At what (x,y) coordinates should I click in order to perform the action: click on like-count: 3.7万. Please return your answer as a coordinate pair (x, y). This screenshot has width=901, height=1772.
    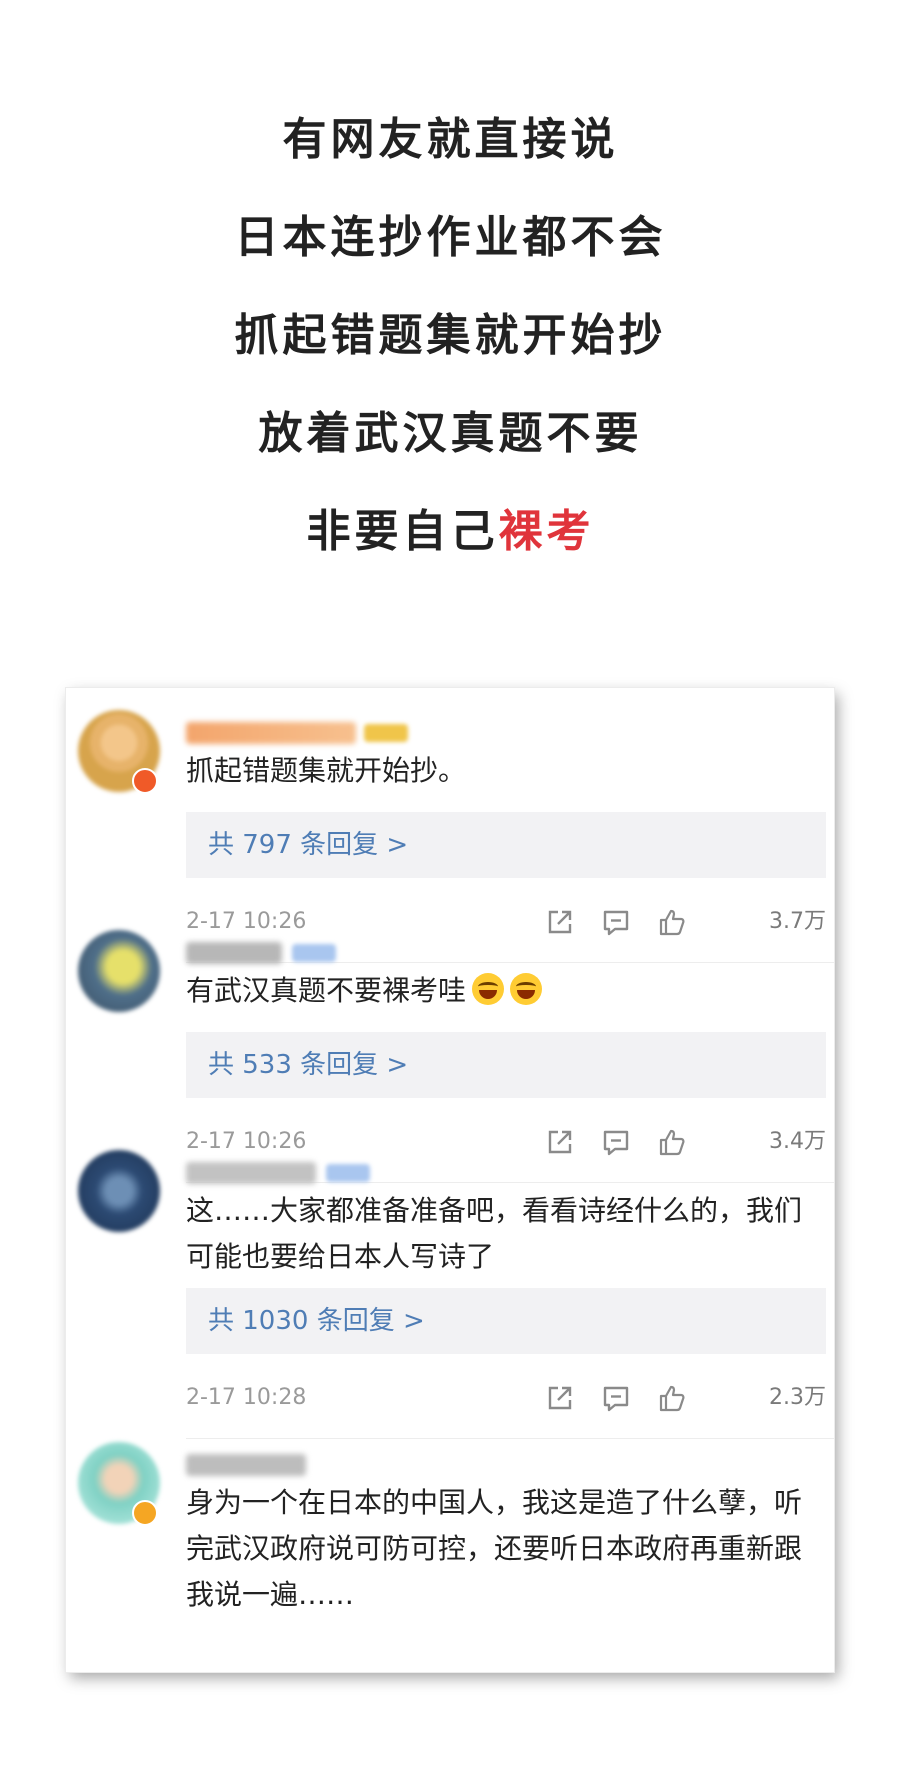
    Looking at the image, I should click on (797, 921).